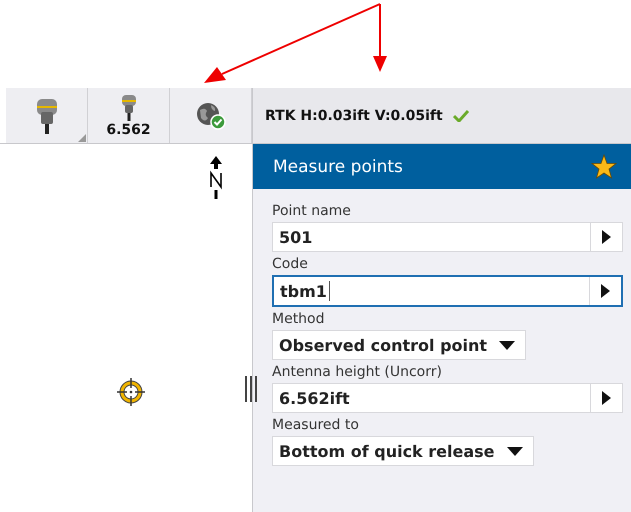  Describe the element at coordinates (357, 372) in the screenshot. I see `field-label: Antenna height (Uncorr)` at that location.